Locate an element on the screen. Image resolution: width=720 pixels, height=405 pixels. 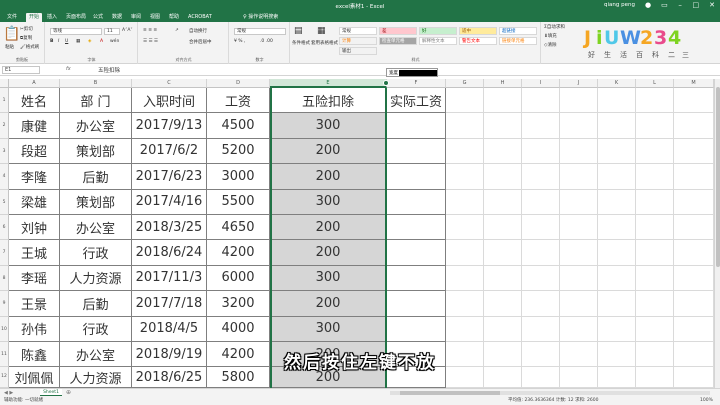
cell-style-6: 检查单元格 is located at coordinates (398, 41).